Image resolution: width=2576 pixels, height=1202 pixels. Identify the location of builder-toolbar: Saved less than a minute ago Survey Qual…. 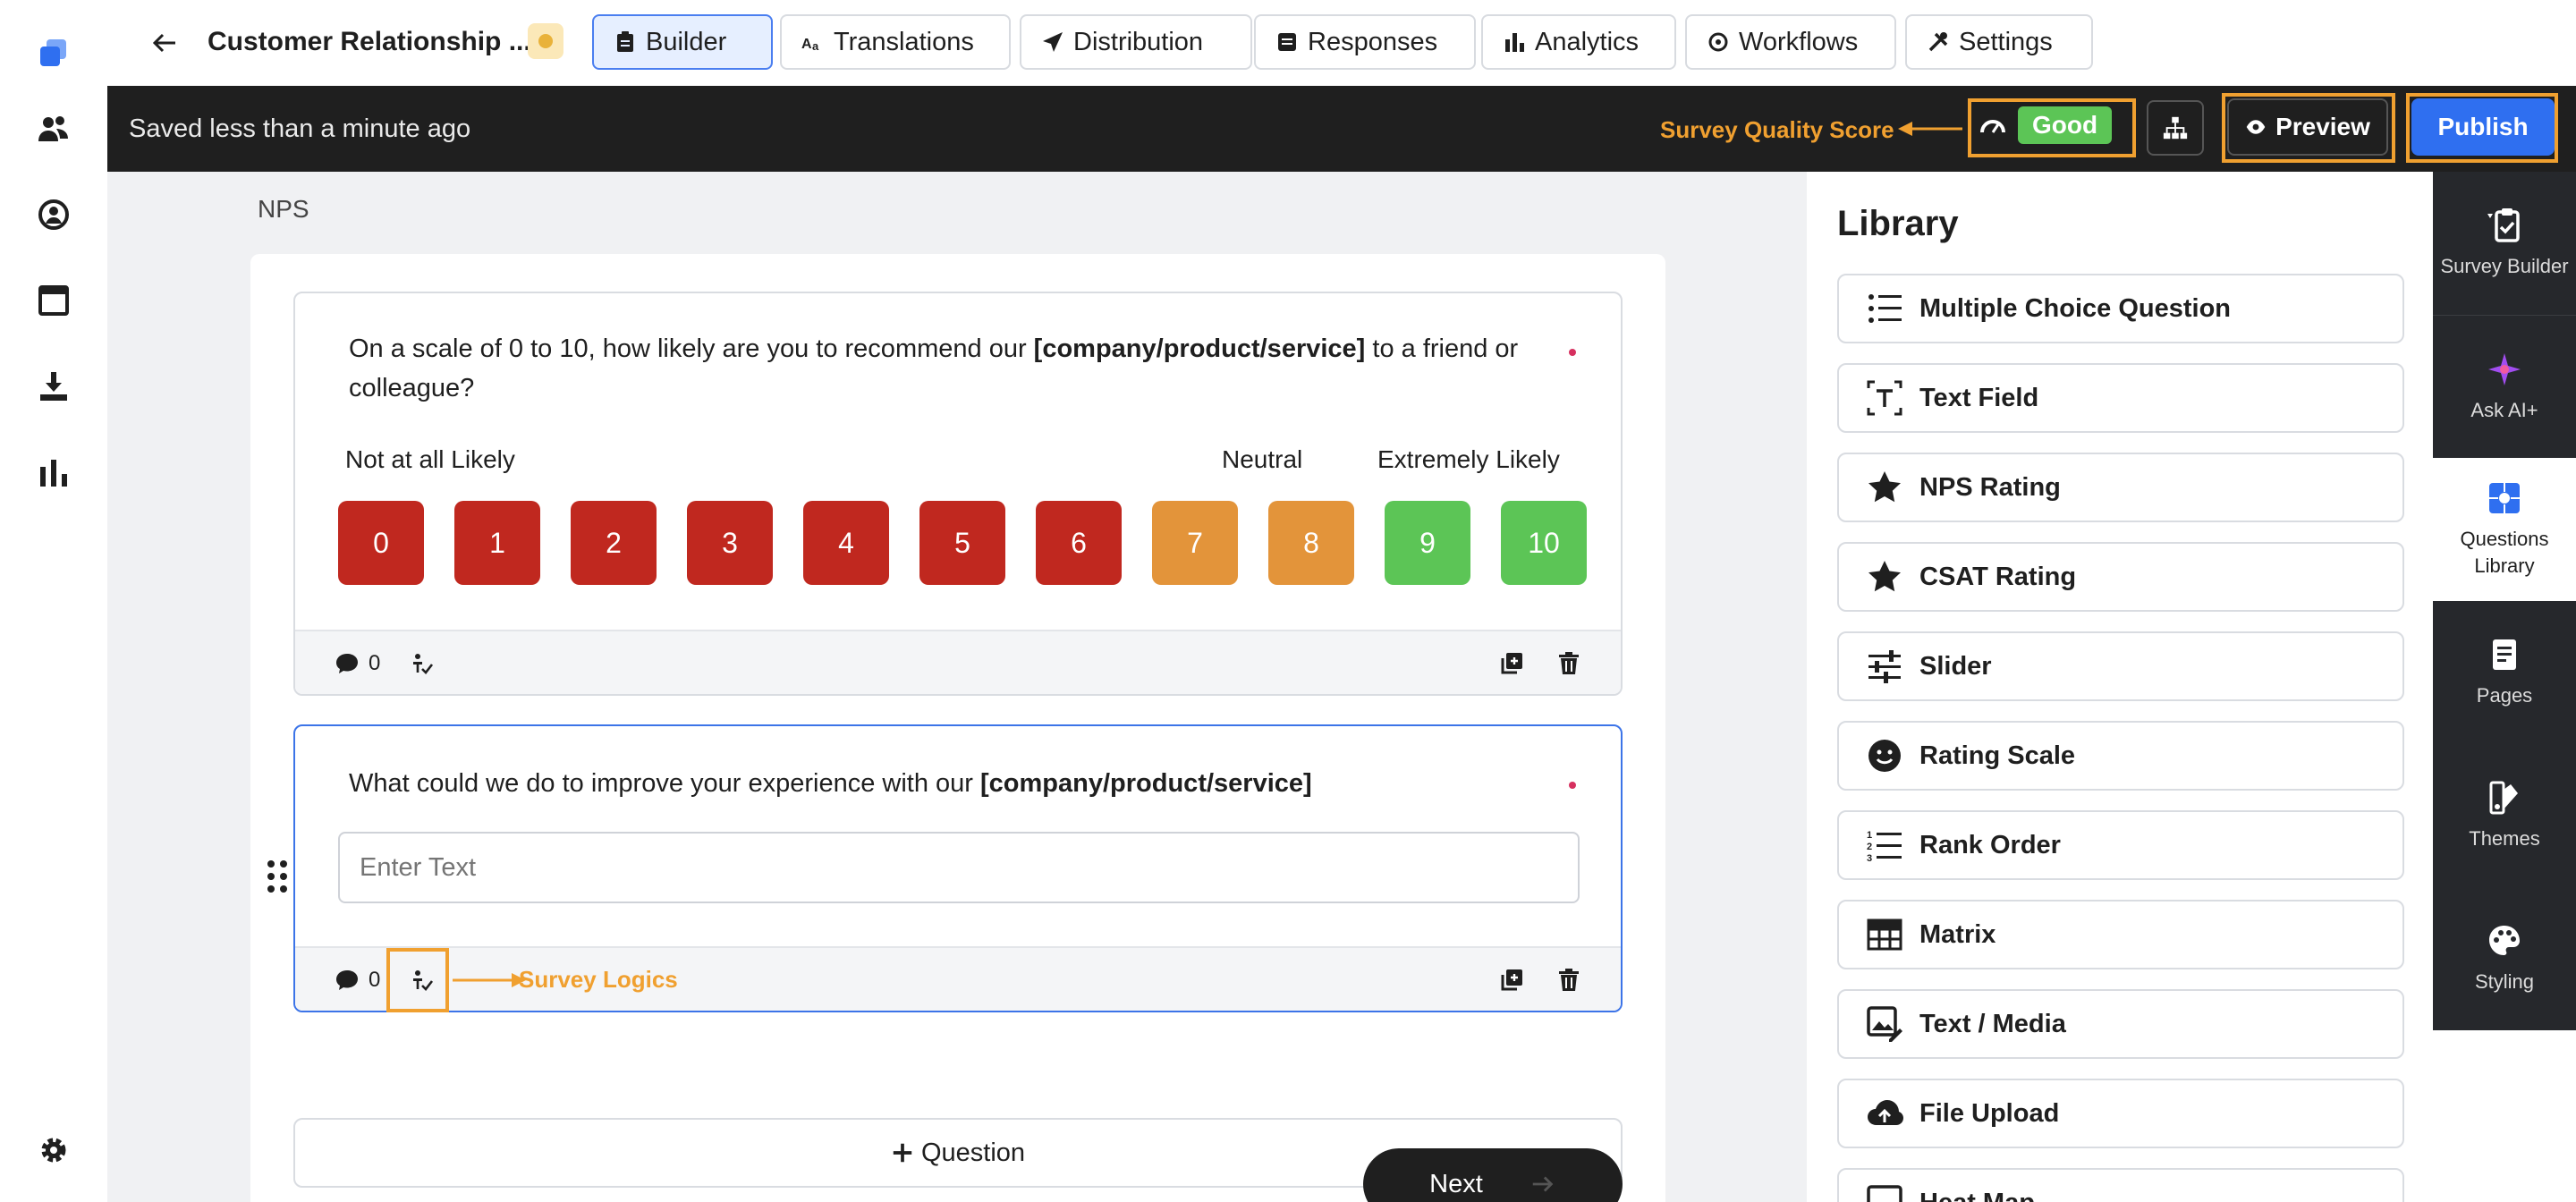
(1341, 129).